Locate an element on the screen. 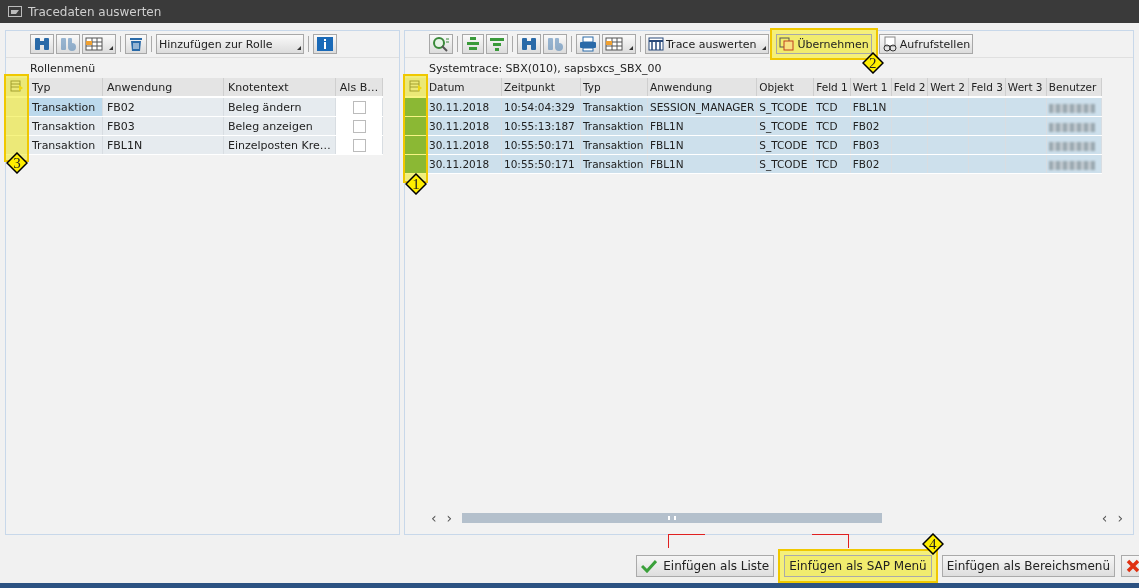 The image size is (1139, 588). cancel-button is located at coordinates (1130, 566).